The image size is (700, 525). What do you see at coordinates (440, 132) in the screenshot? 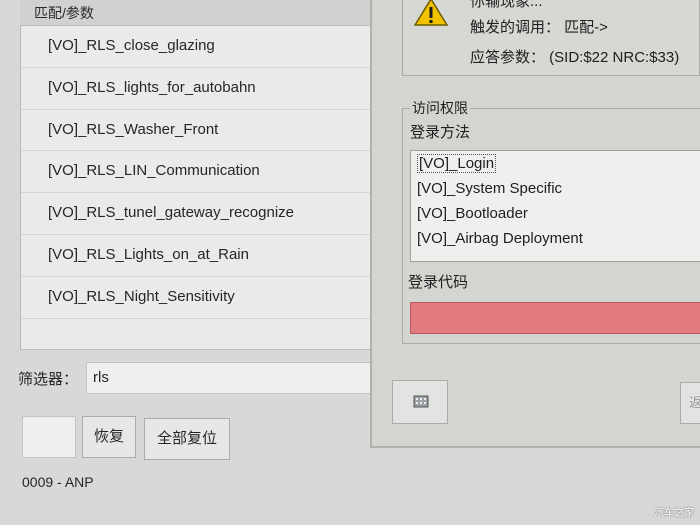
I see `login-method-label: 登录方法` at bounding box center [440, 132].